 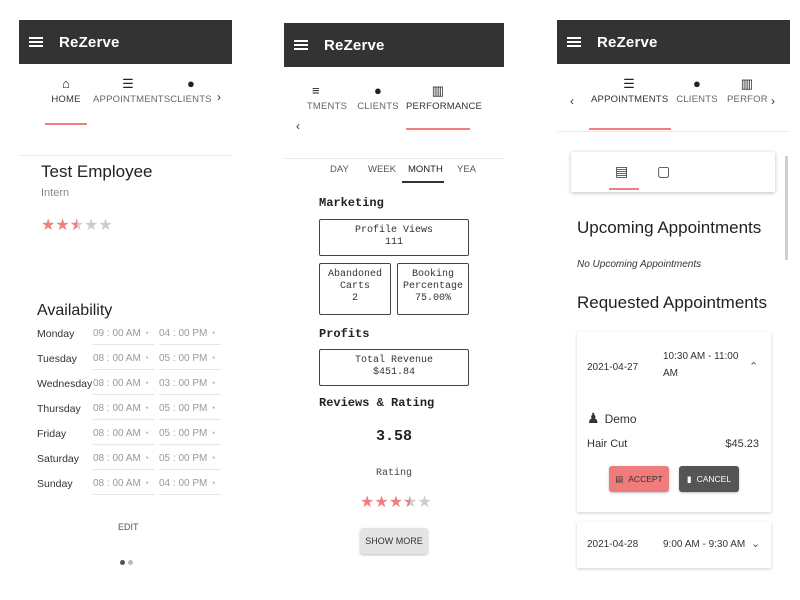 What do you see at coordinates (432, 286) in the screenshot?
I see `booking-label-2: Percentage` at bounding box center [432, 286].